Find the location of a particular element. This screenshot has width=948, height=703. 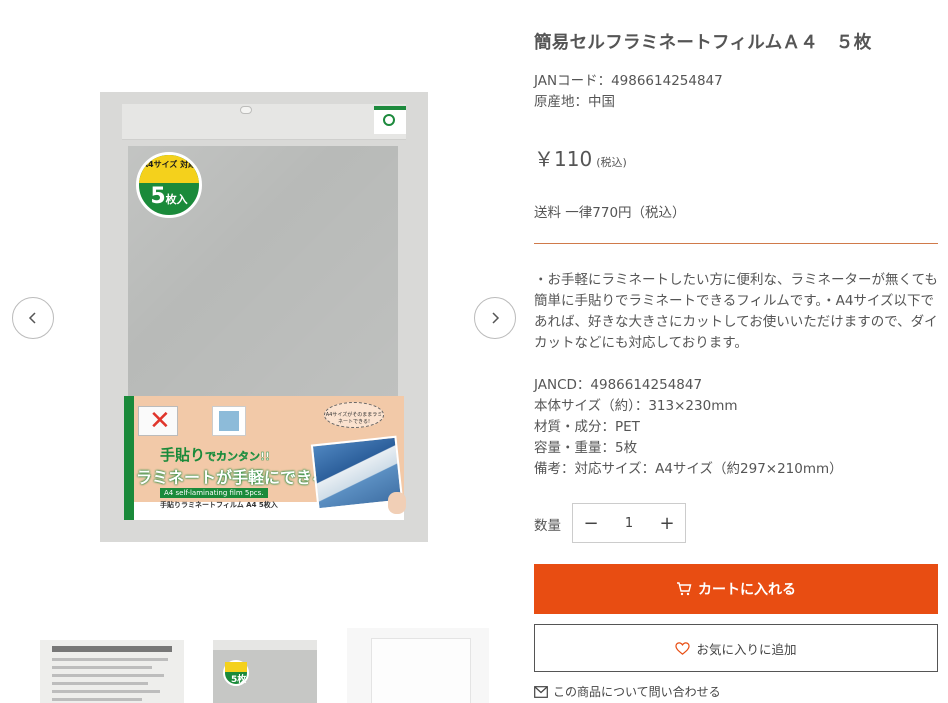

product-title: 簡易セルフラミネートフィルムＡ４ ５枚 is located at coordinates (703, 43).